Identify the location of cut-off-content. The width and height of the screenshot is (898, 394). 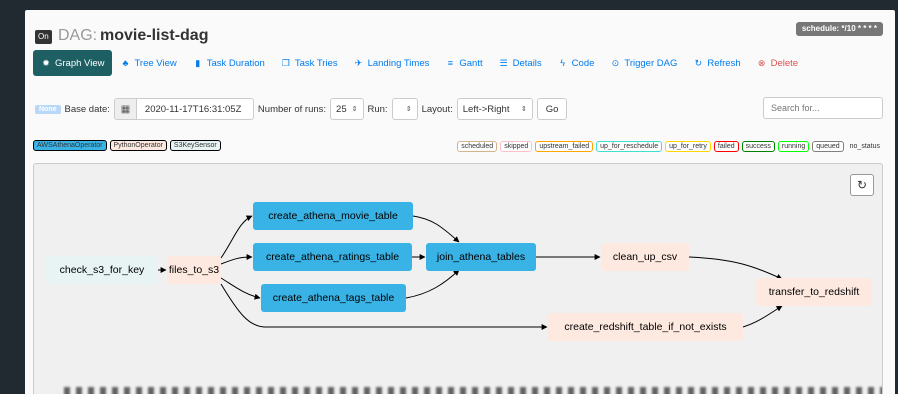
(473, 390).